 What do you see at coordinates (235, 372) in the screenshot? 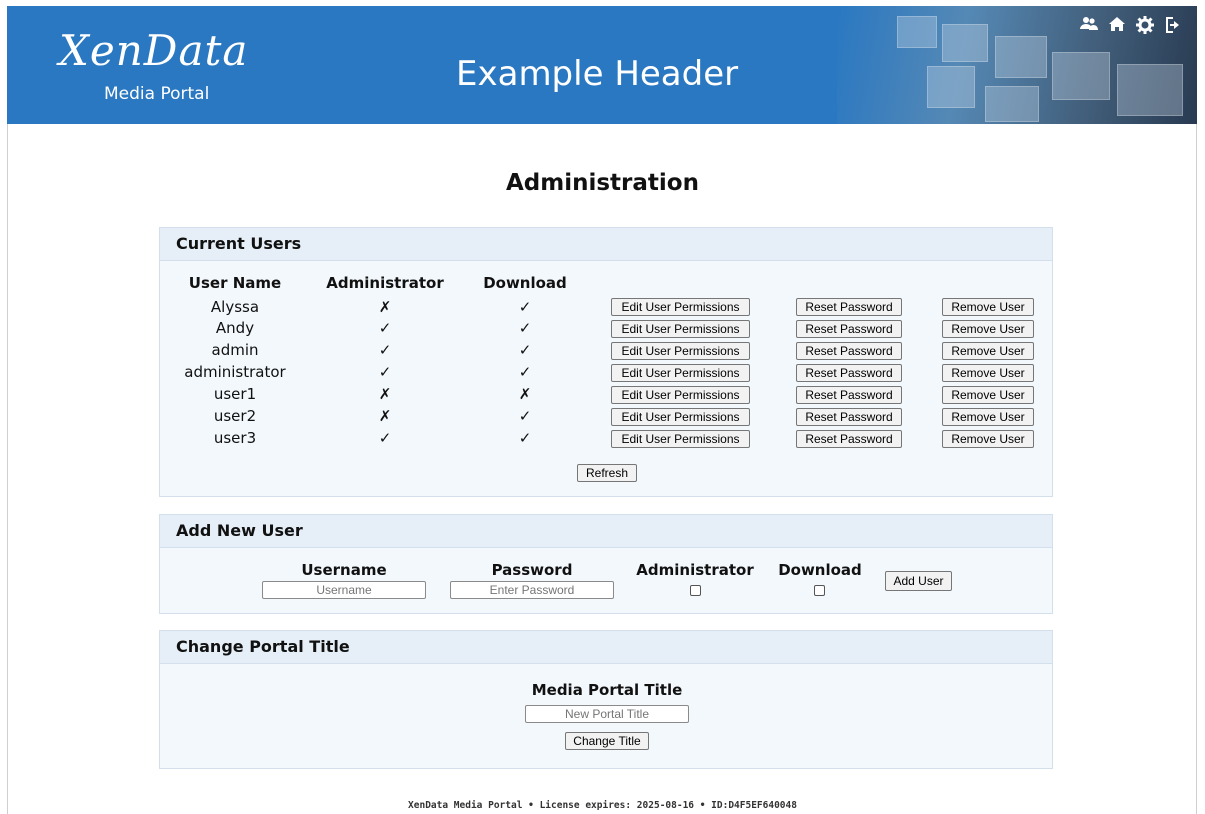
I see `user-name: administrator` at bounding box center [235, 372].